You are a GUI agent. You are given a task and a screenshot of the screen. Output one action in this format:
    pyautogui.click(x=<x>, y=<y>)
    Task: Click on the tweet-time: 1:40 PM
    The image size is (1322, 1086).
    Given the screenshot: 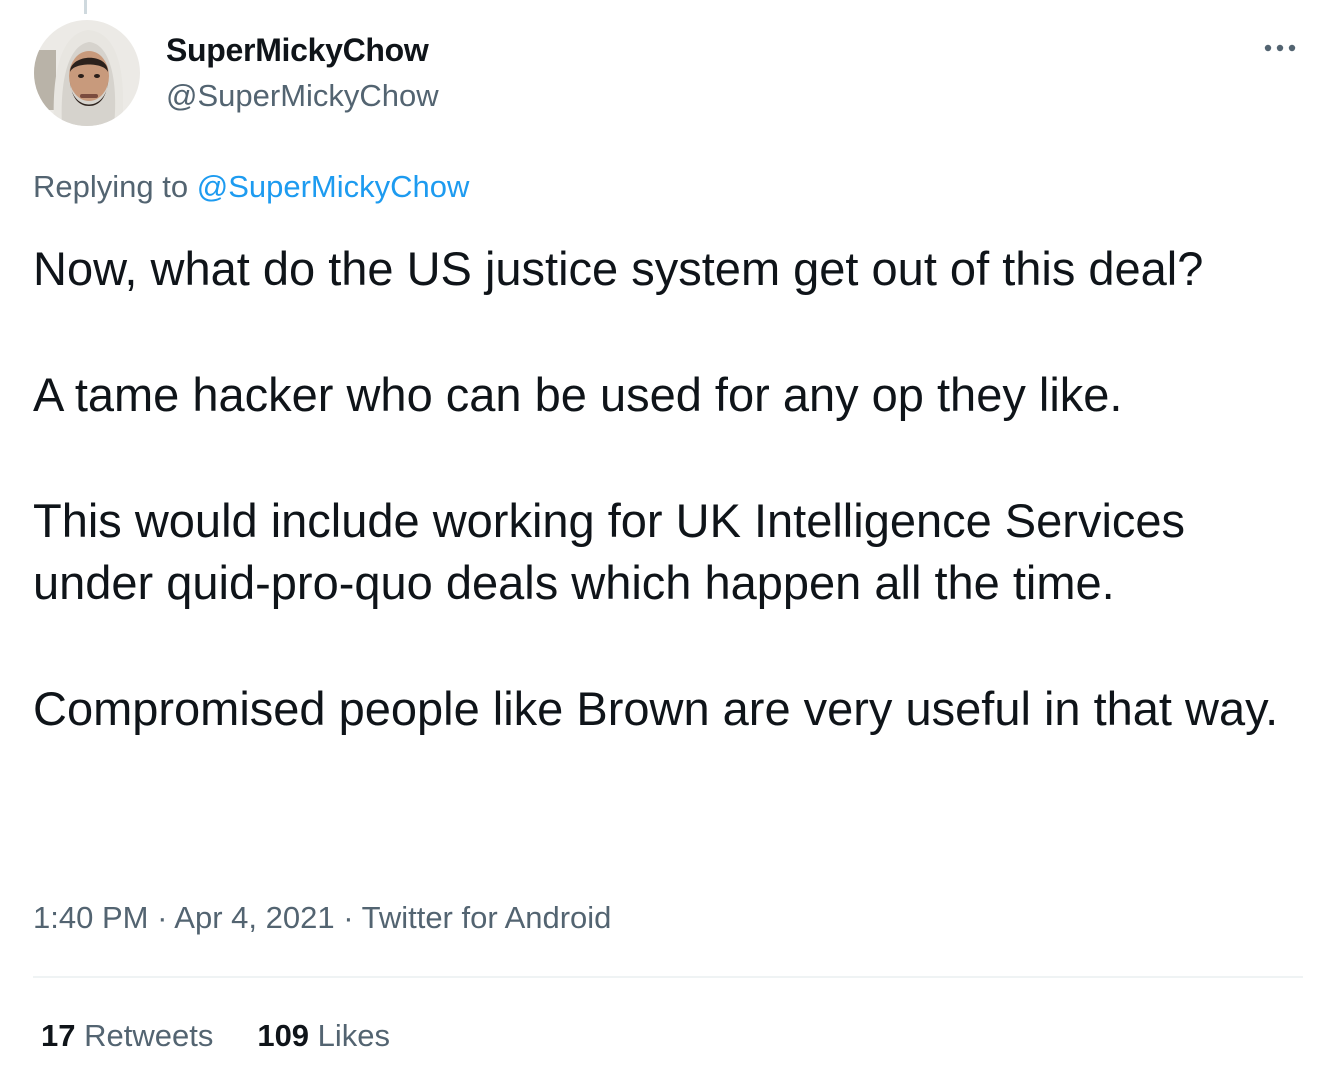 What is the action you would take?
    pyautogui.click(x=90, y=917)
    